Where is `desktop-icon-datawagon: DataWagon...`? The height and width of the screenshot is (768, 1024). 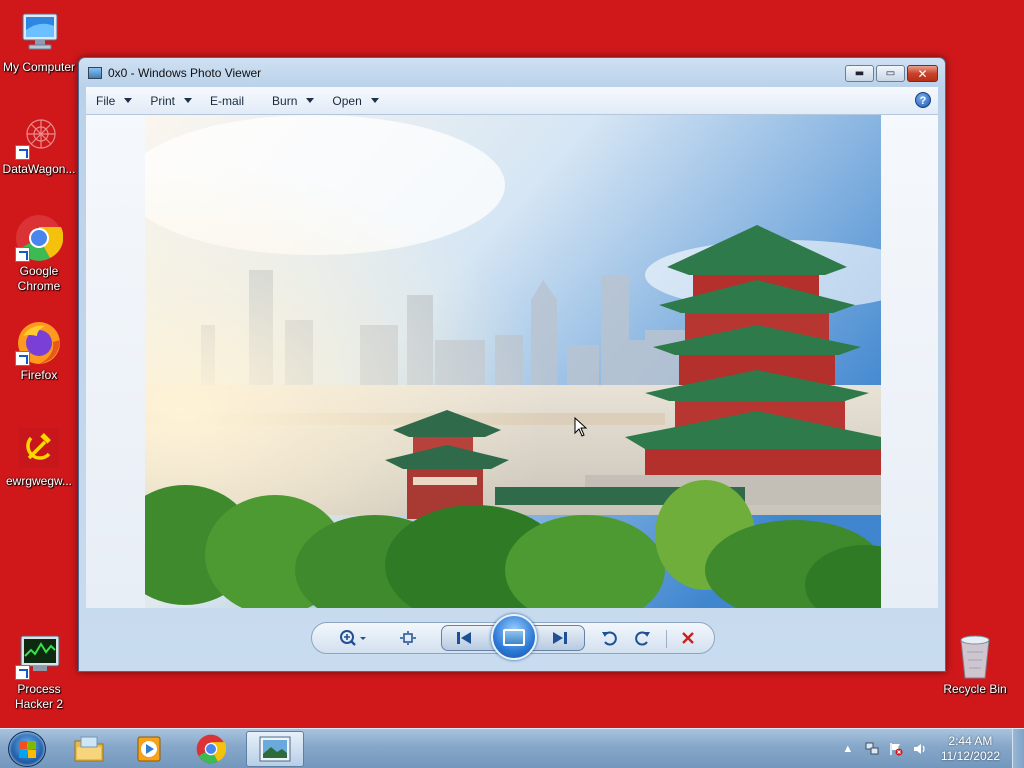 desktop-icon-datawagon: DataWagon... is located at coordinates (39, 144).